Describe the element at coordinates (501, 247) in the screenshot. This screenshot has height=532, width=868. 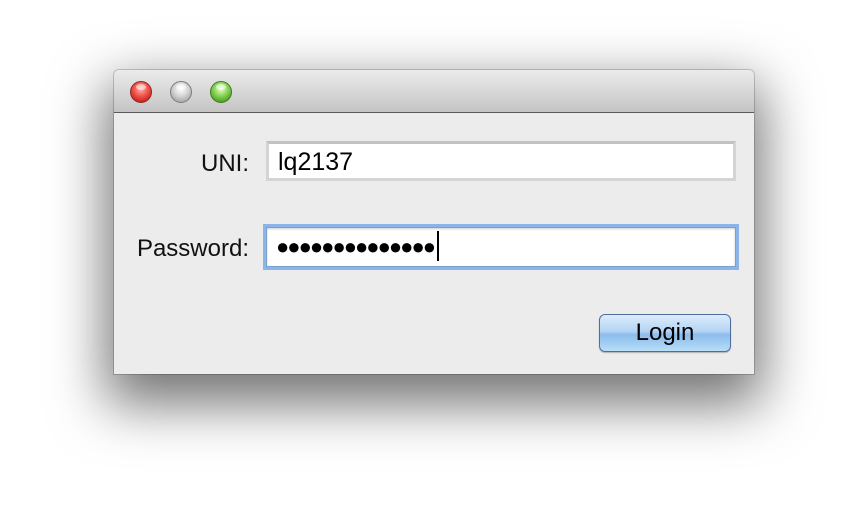
I see `password-field: ●●●●●●●●●●●●●●` at that location.